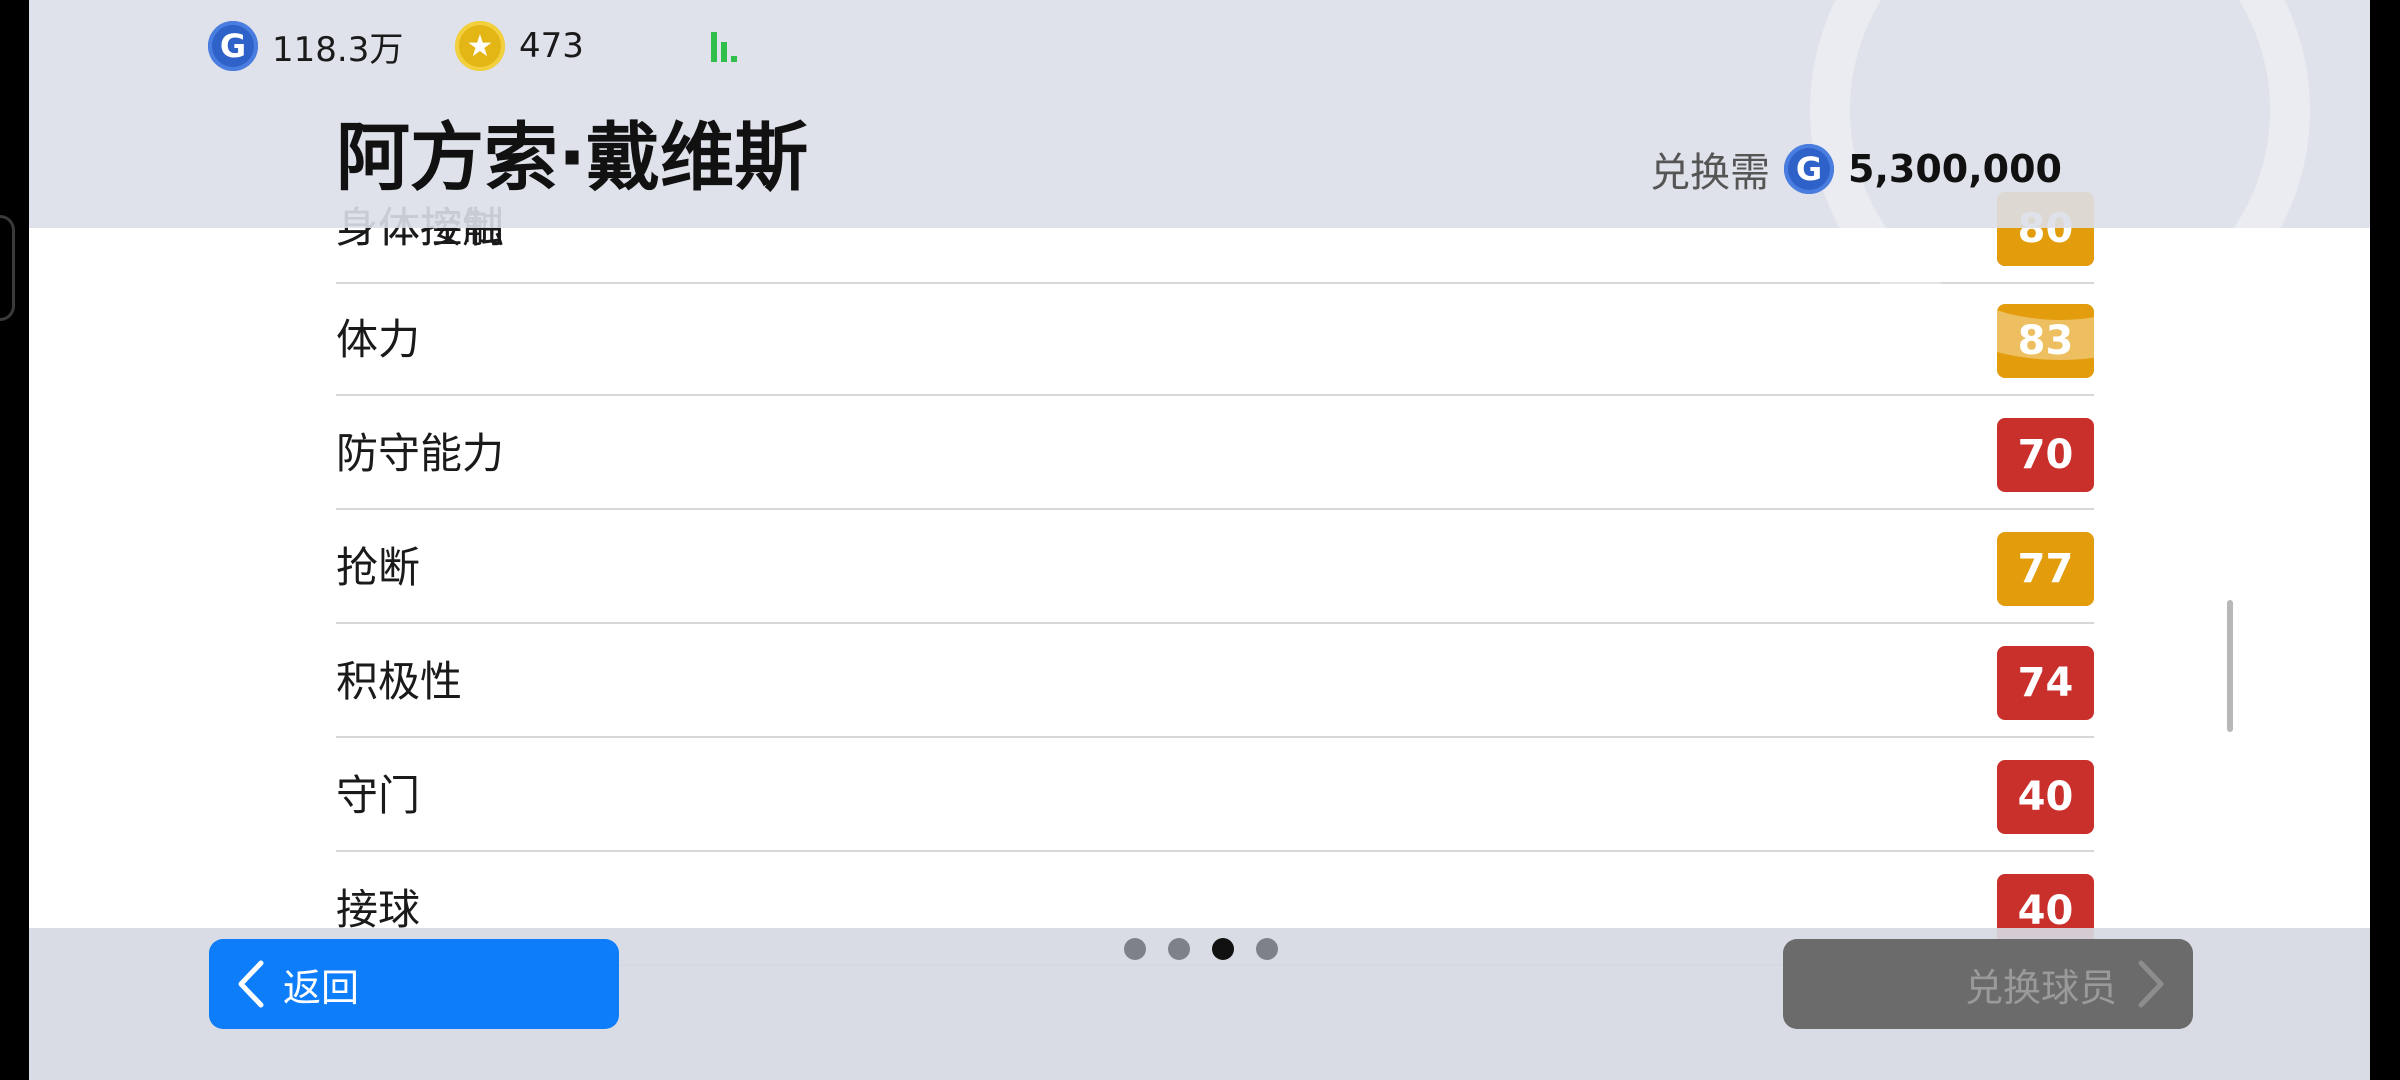 The height and width of the screenshot is (1080, 2400). What do you see at coordinates (378, 795) in the screenshot?
I see `stat-label: 守门` at bounding box center [378, 795].